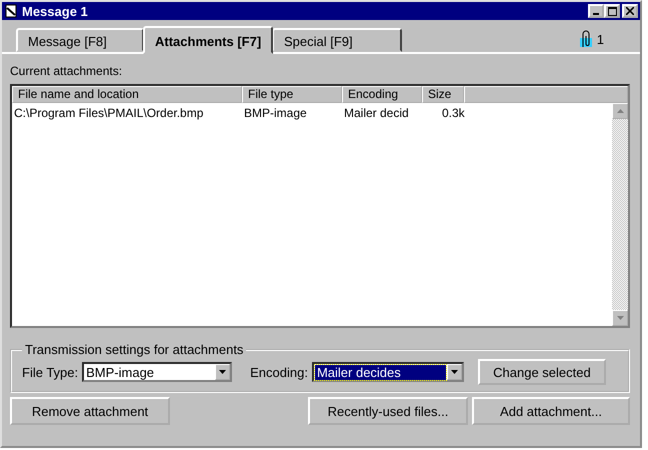 The height and width of the screenshot is (450, 648). I want to click on field-label: File Type:, so click(50, 372).